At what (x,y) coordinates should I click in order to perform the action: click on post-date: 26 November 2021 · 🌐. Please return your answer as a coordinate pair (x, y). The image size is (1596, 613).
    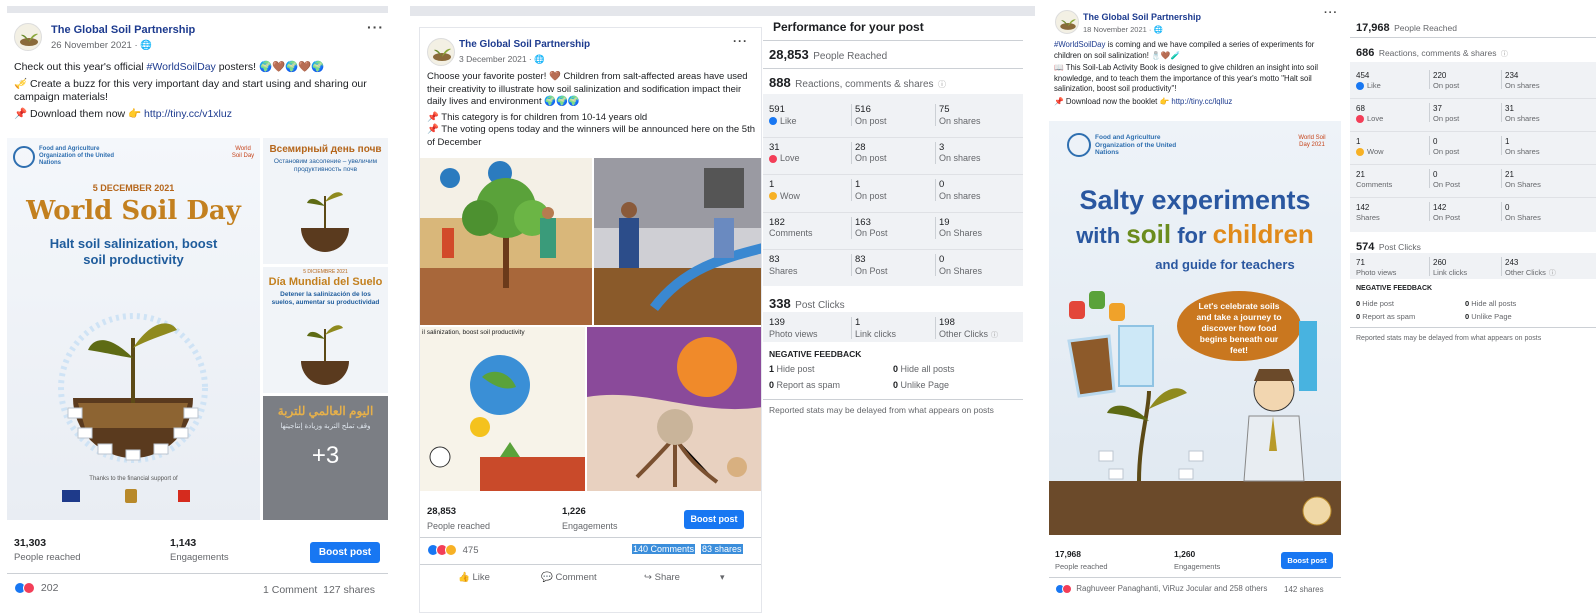
    Looking at the image, I should click on (101, 45).